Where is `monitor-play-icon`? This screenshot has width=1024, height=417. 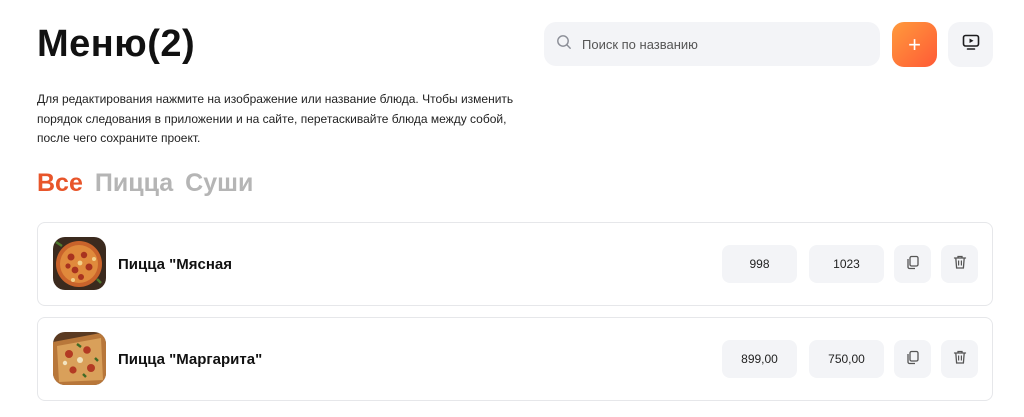 monitor-play-icon is located at coordinates (971, 44).